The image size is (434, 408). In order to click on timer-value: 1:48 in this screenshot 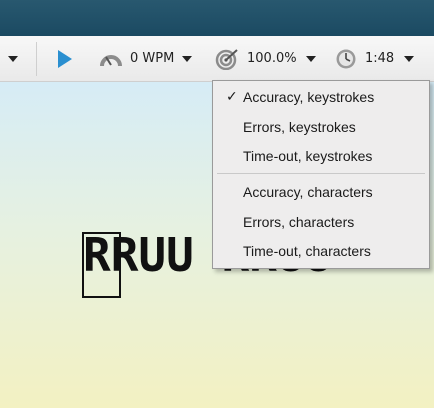, I will do `click(380, 58)`.